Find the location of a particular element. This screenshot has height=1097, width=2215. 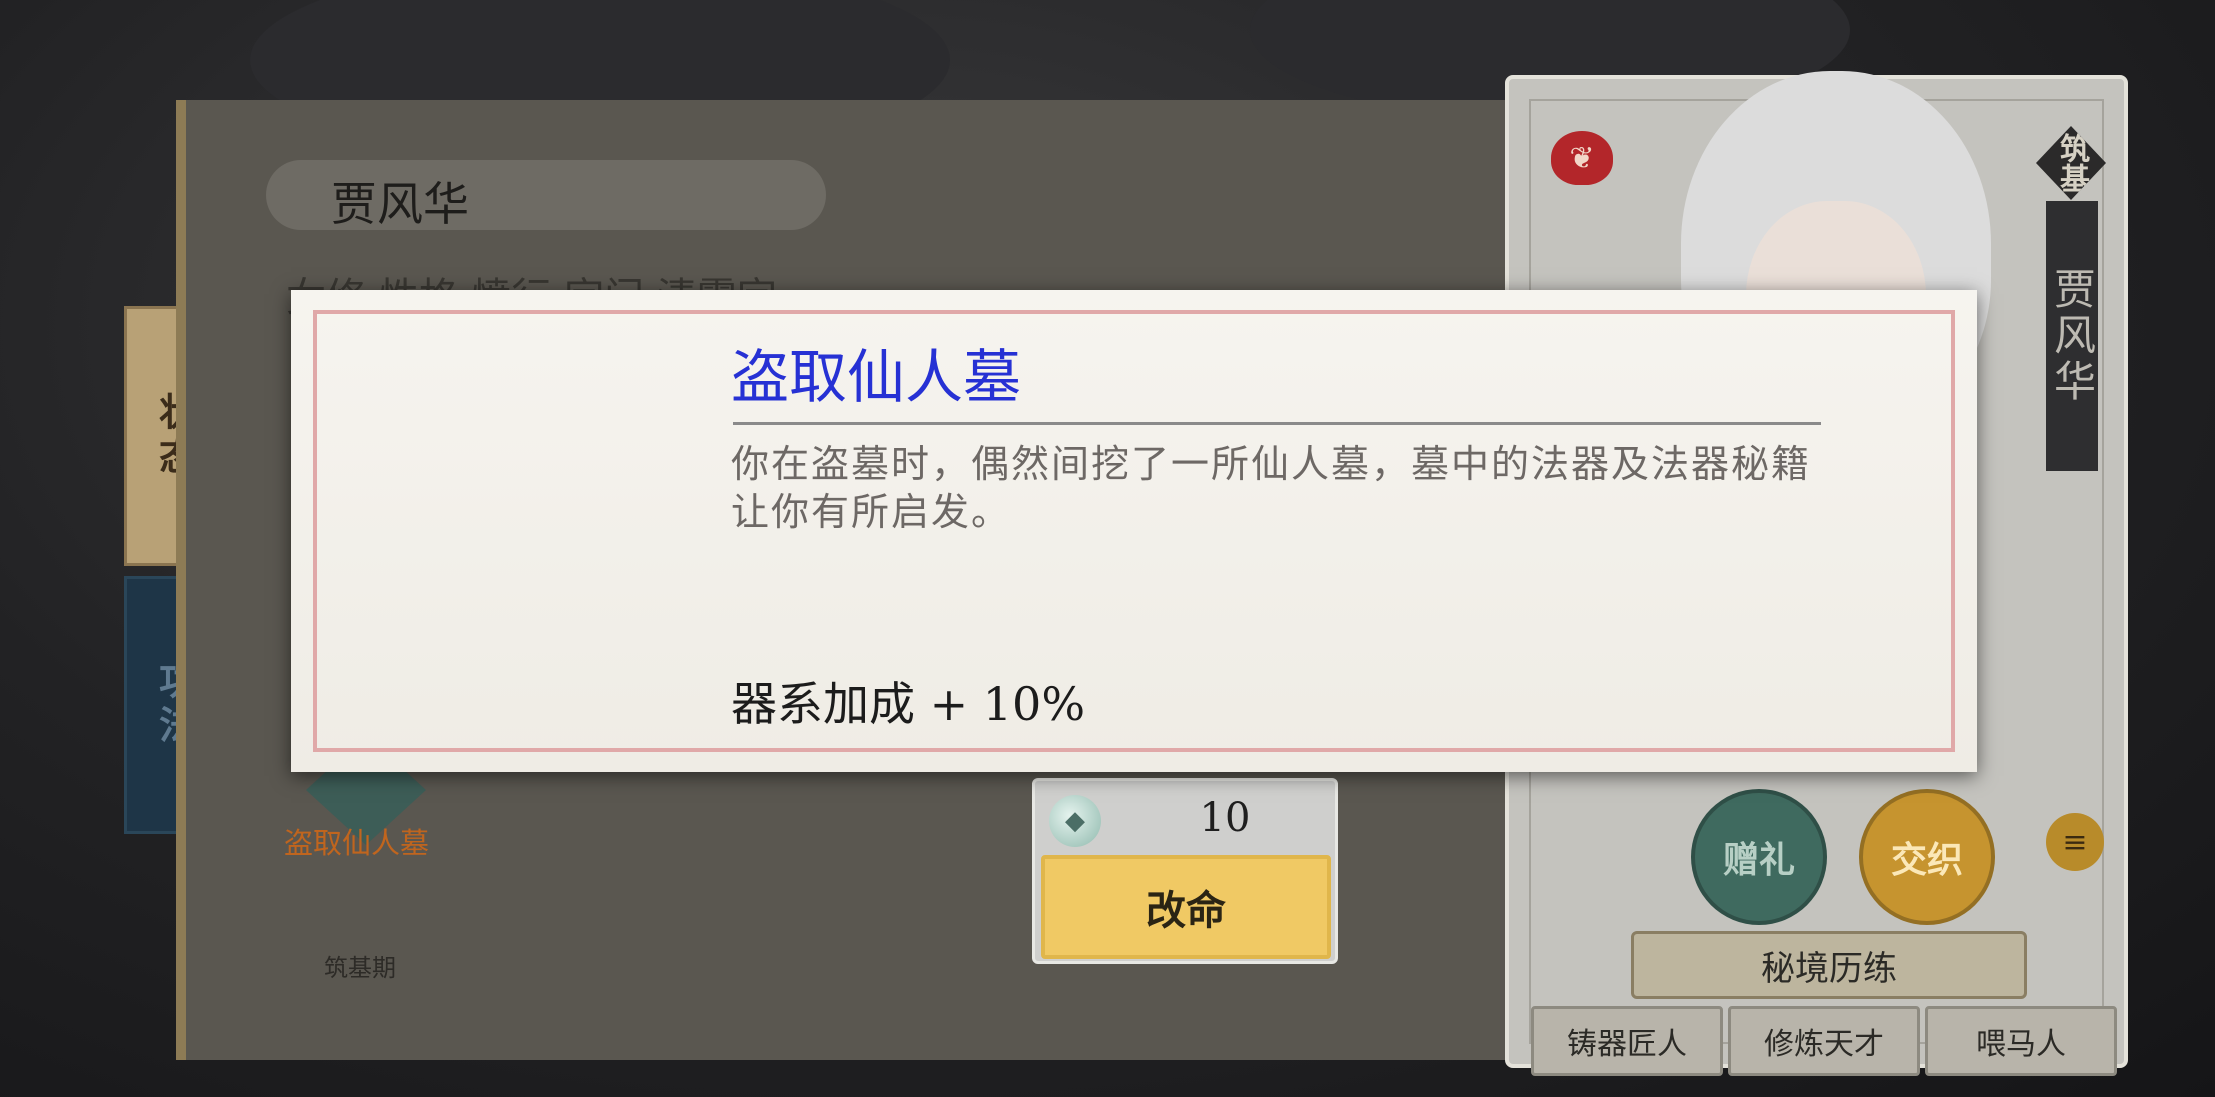

gift-button: 赠礼 is located at coordinates (1759, 857).